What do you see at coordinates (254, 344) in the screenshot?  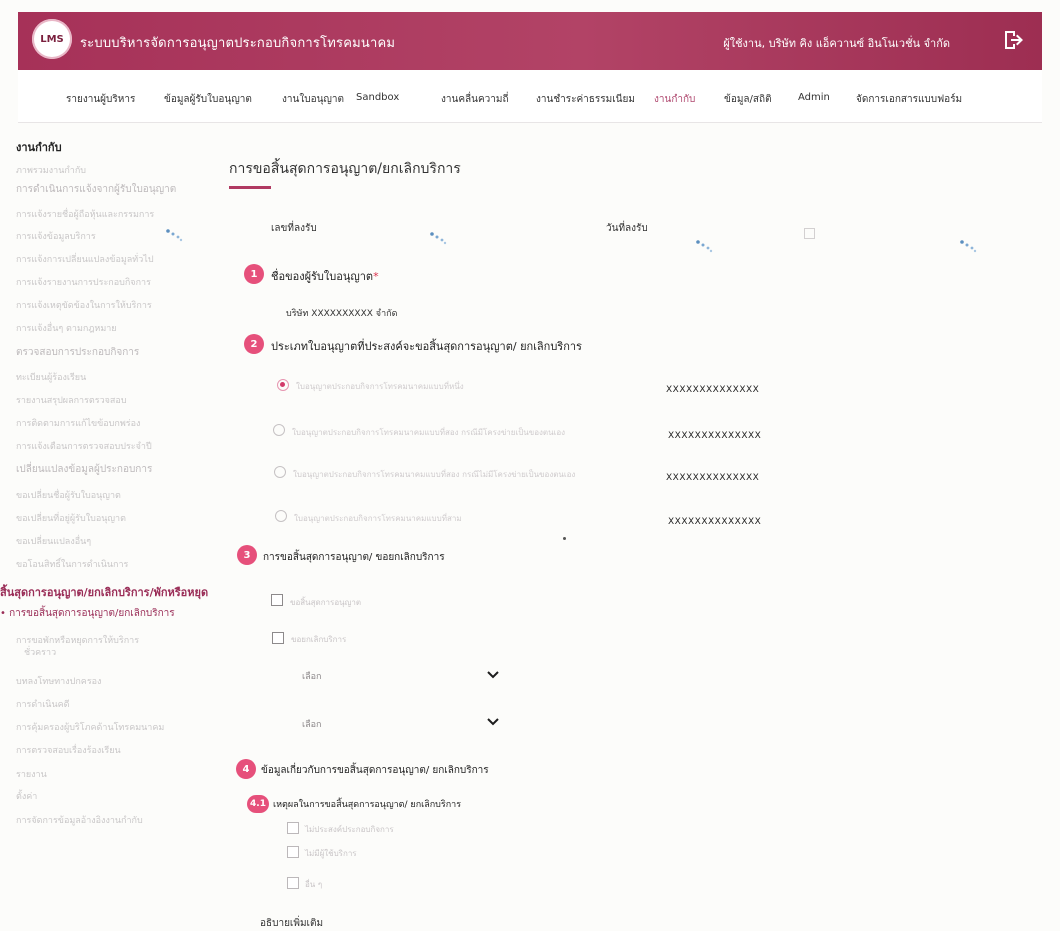 I see `step-2-badge: 2` at bounding box center [254, 344].